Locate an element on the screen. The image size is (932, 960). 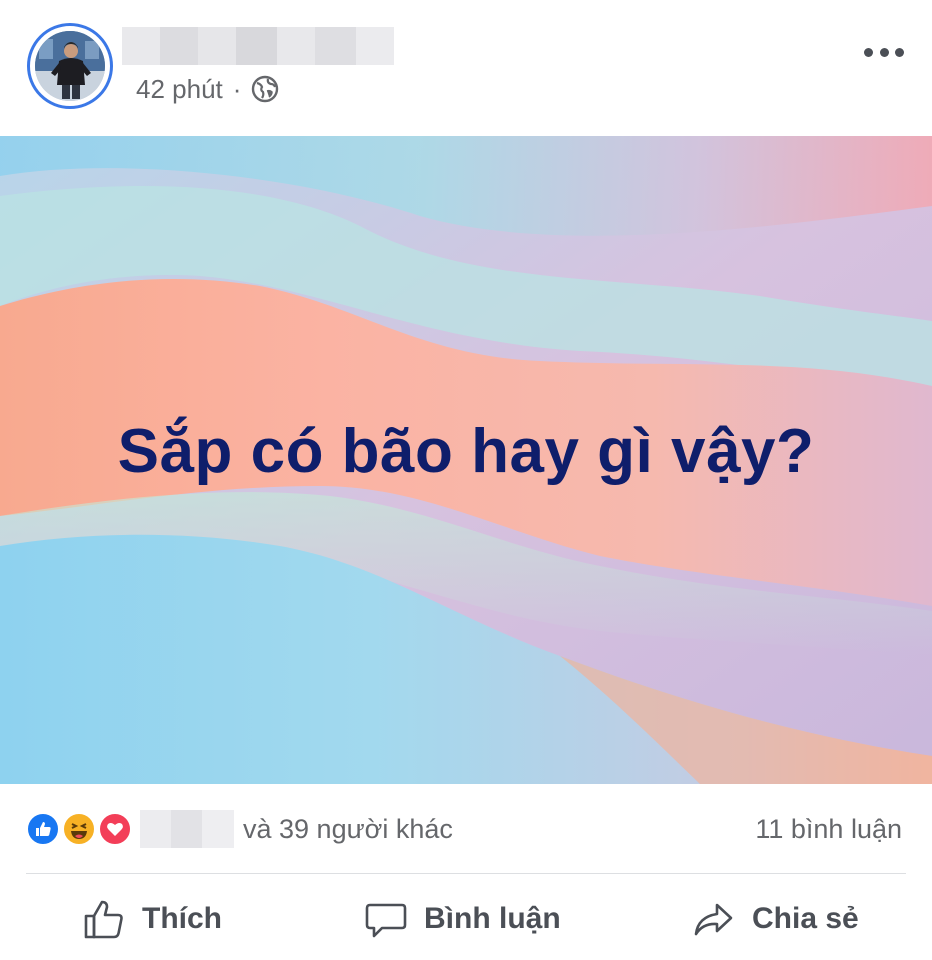
post-header: 42 phút · is located at coordinates (466, 68).